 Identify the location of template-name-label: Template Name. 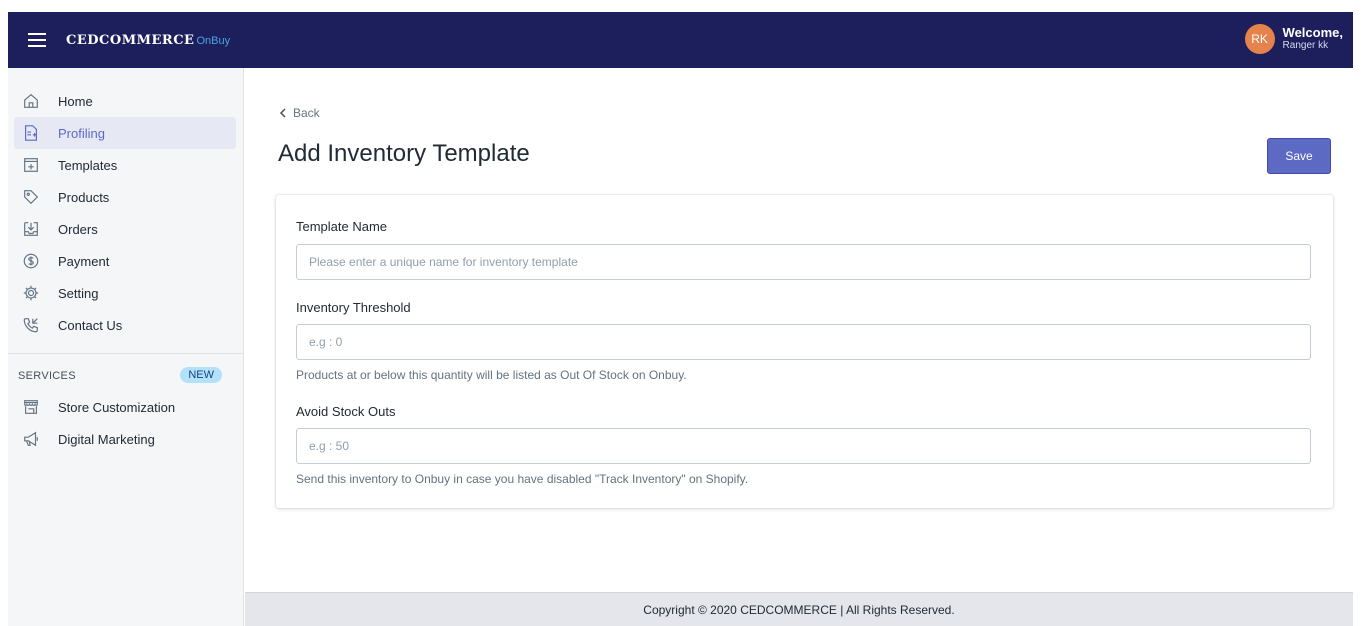
(342, 226).